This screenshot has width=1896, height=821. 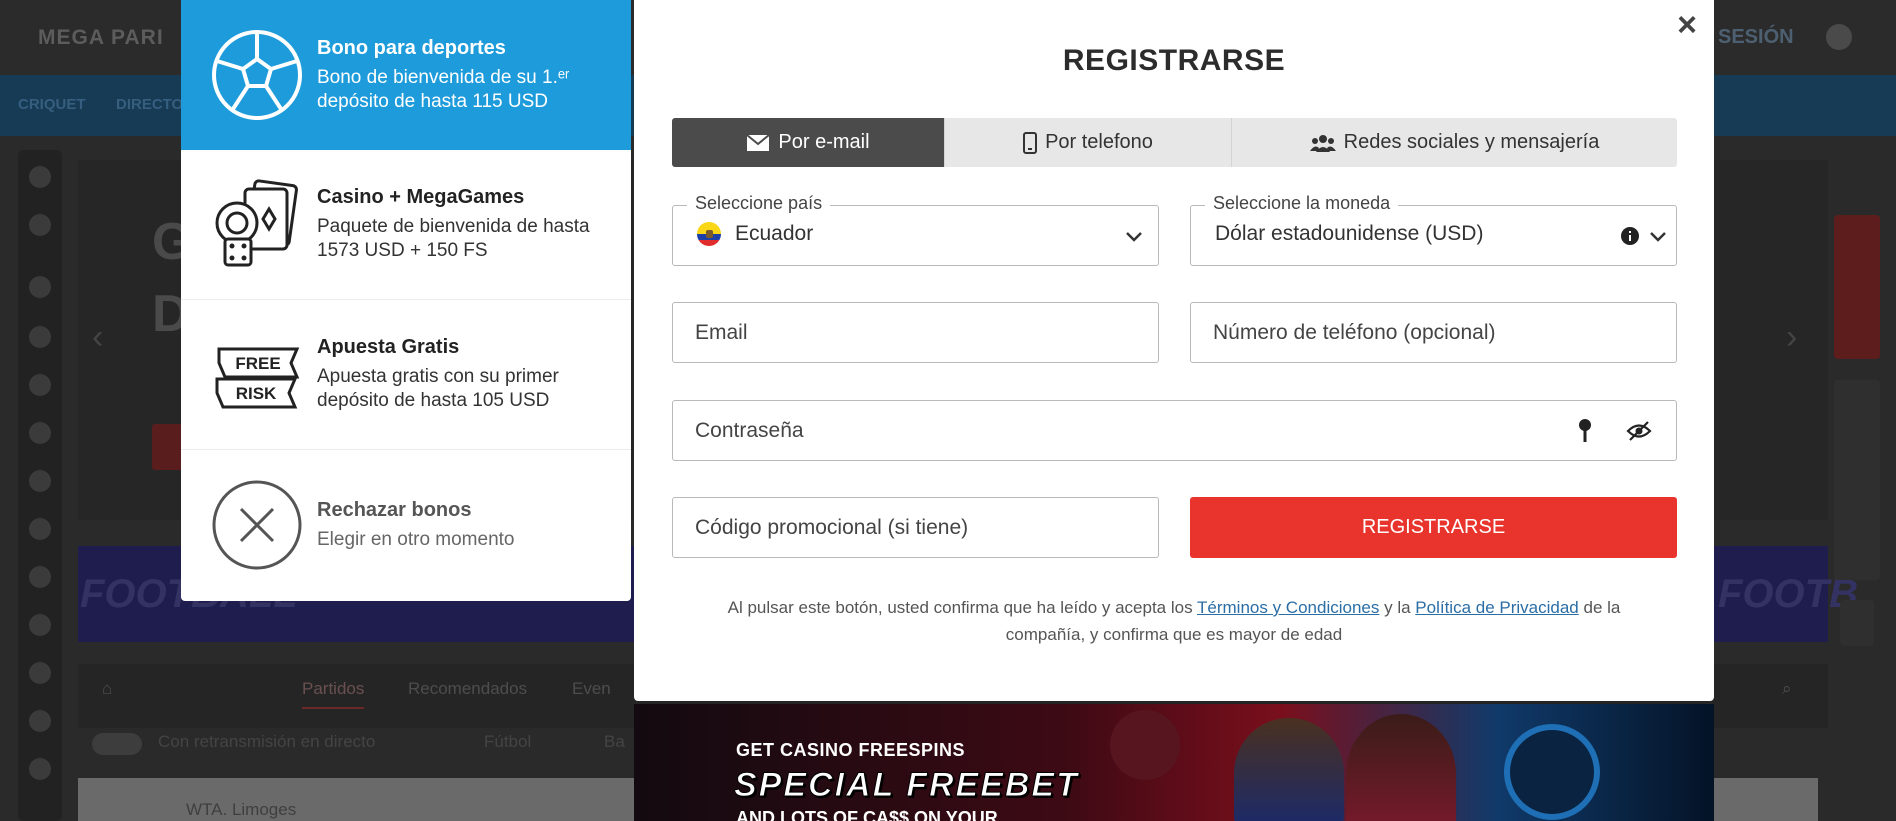 I want to click on phone-field-wrapper, so click(x=1433, y=332).